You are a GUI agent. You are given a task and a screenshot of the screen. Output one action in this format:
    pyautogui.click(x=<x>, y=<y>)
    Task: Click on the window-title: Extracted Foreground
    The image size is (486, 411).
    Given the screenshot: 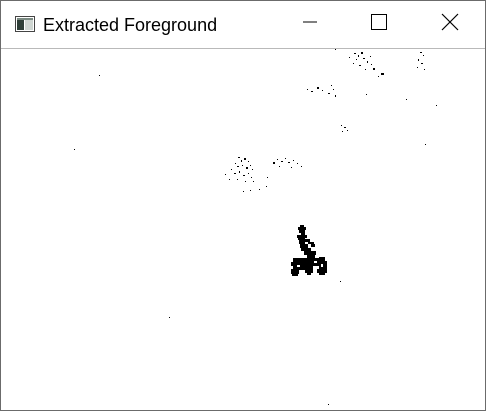 What is the action you would take?
    pyautogui.click(x=130, y=25)
    